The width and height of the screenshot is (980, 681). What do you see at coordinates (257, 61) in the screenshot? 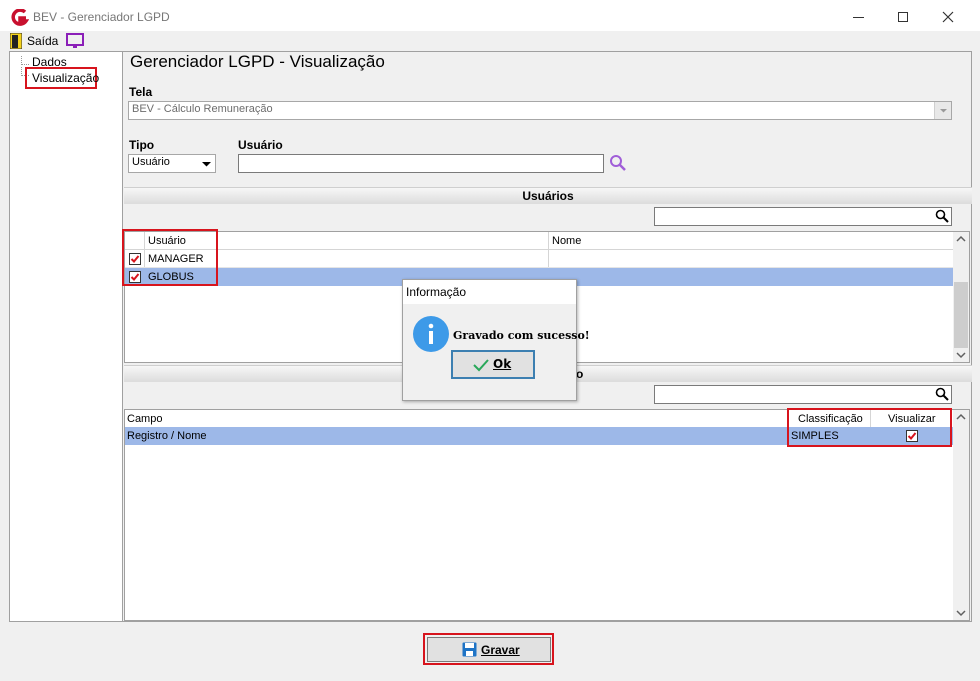
I see `page-title: Gerenciador LGPD - Visualização` at bounding box center [257, 61].